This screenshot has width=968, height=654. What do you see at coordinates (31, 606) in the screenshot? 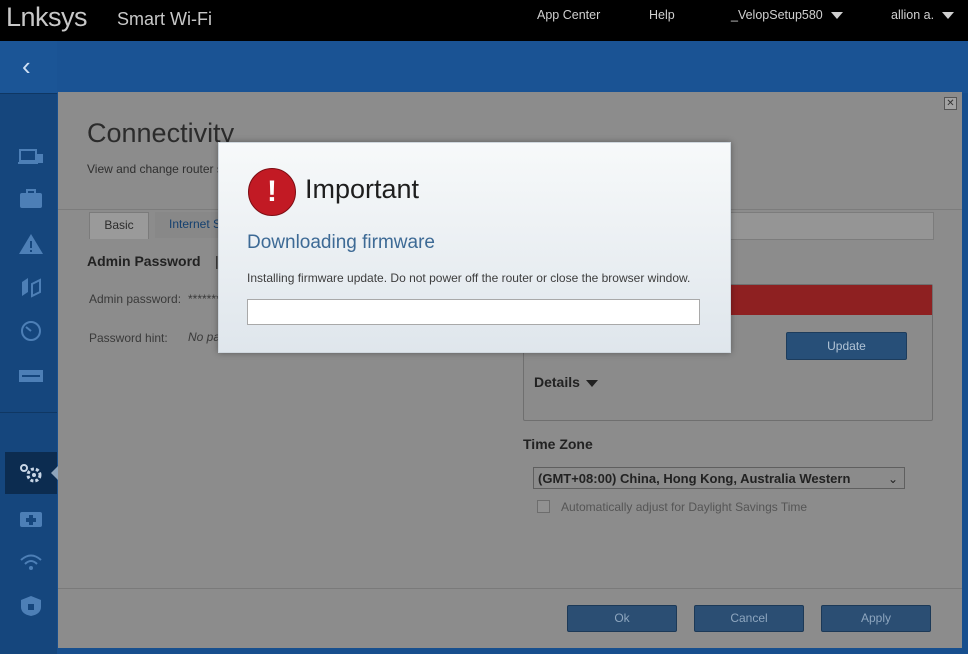
I see `security-icon` at bounding box center [31, 606].